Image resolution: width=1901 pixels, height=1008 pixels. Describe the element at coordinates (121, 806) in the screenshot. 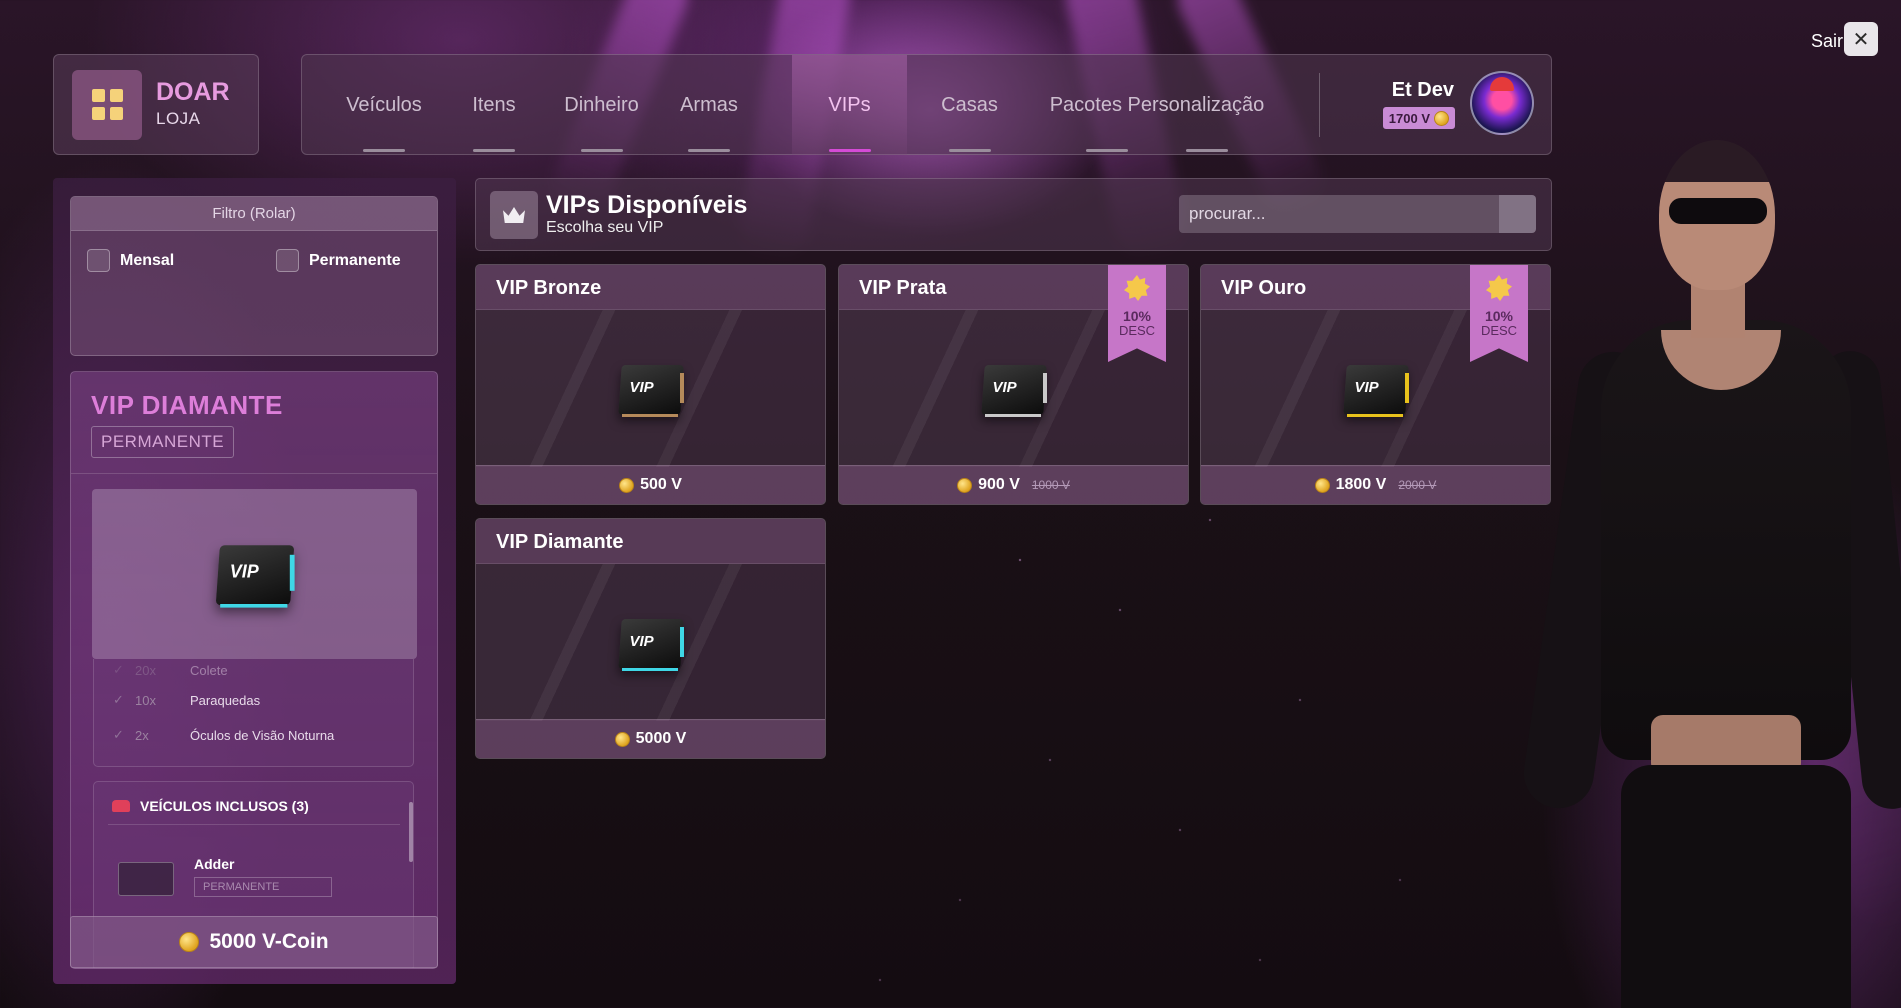

I see `car-icon` at that location.